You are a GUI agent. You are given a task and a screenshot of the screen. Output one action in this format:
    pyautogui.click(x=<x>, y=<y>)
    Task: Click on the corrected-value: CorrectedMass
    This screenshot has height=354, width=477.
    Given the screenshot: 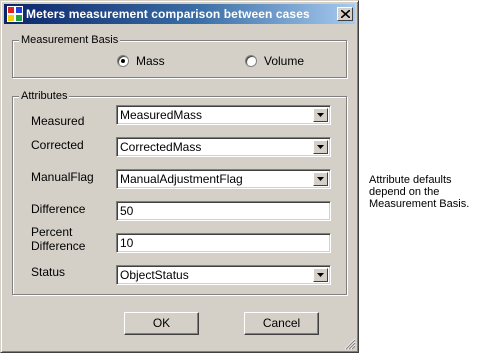 What is the action you would take?
    pyautogui.click(x=161, y=147)
    